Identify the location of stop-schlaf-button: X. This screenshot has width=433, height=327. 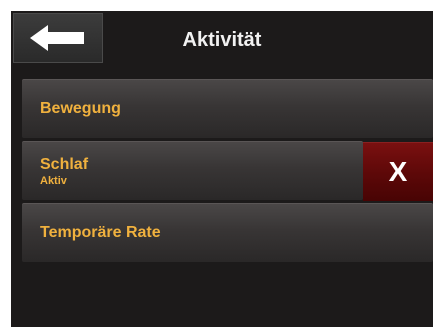
(398, 171).